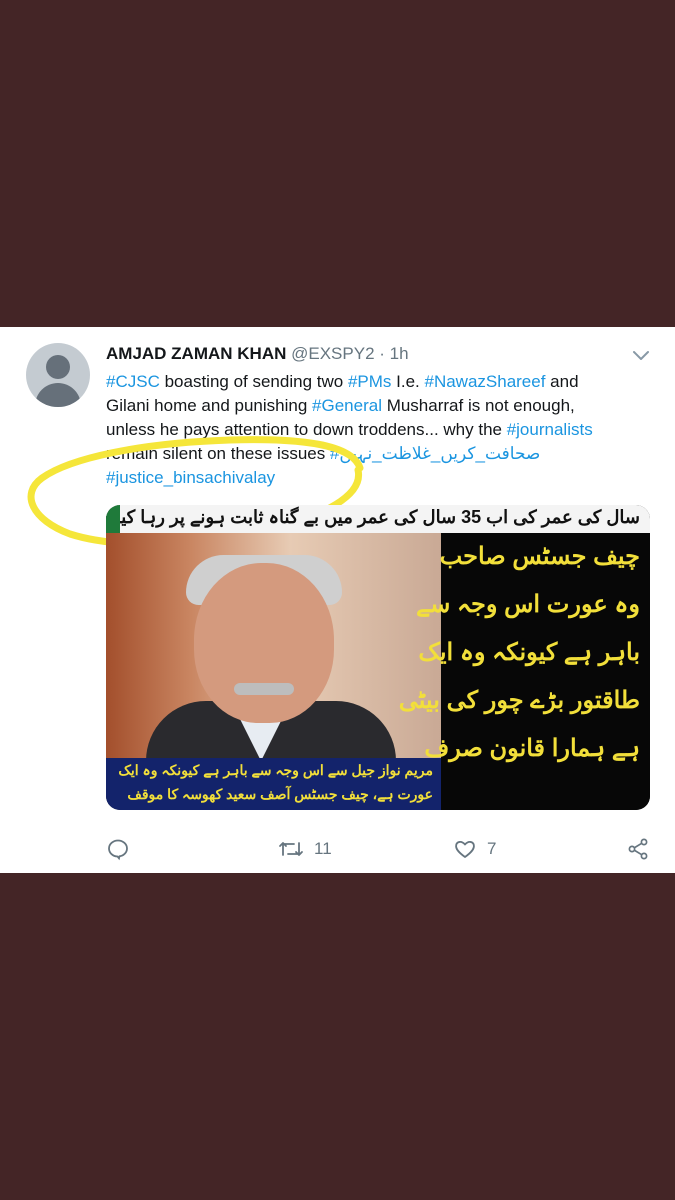 The height and width of the screenshot is (1200, 675). I want to click on caption-line: عورت ہے، چیف جسٹس آصف سعید کھوسہ کا موقف, so click(280, 794).